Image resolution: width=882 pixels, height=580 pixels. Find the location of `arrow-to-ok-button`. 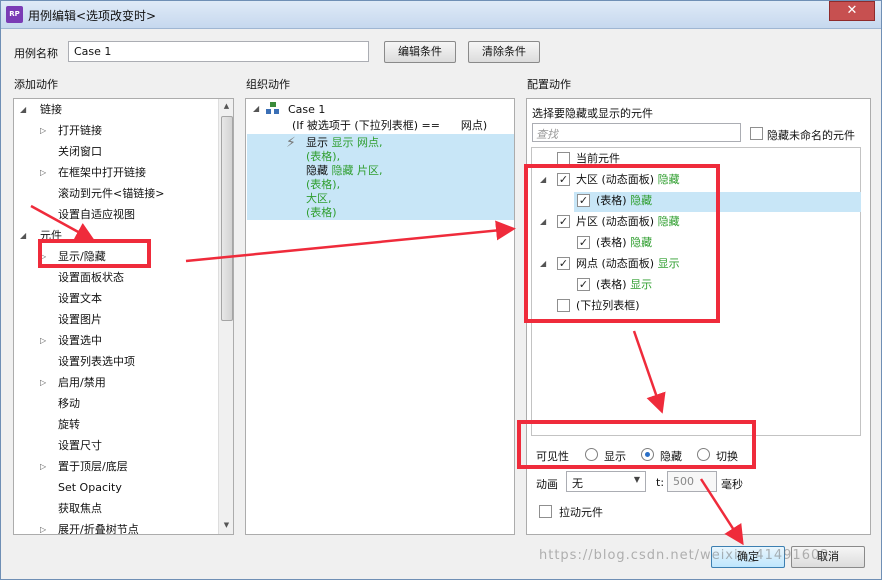

arrow-to-ok-button is located at coordinates (721, 512).